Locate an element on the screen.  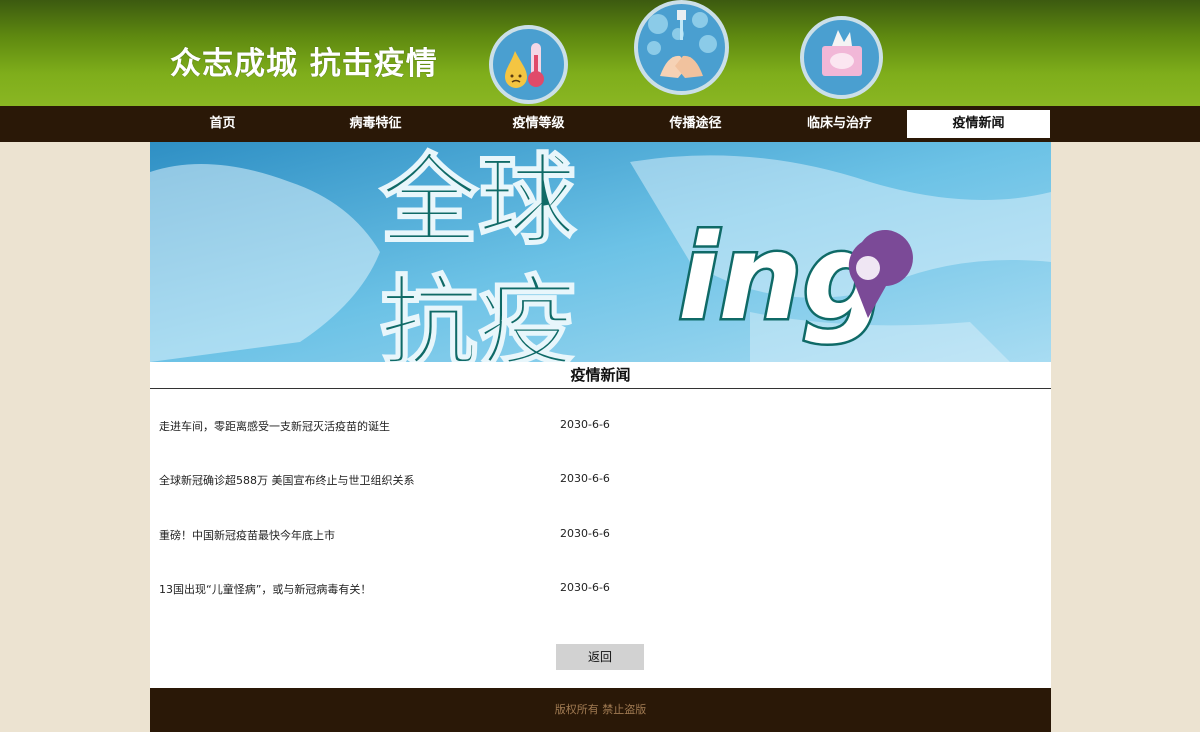
news-item: 全球新冠确诊超588万 美国宣布终止与世卫组织关系 2030-6-6 is located at coordinates (599, 482).